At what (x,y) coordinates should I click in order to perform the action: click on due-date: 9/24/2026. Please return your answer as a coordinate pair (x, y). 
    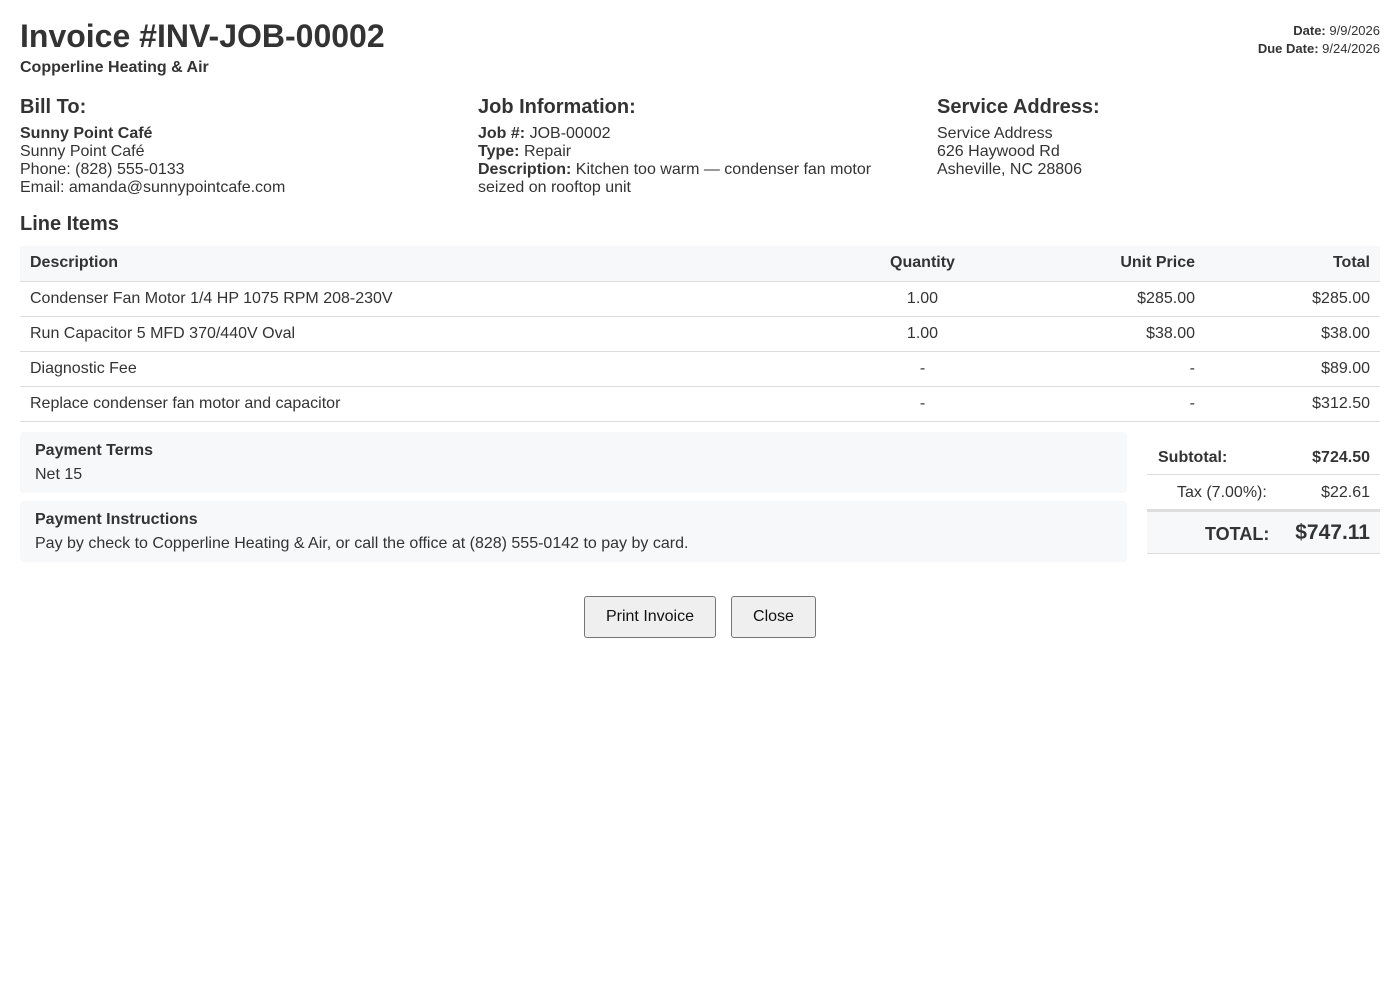
    Looking at the image, I should click on (1351, 48).